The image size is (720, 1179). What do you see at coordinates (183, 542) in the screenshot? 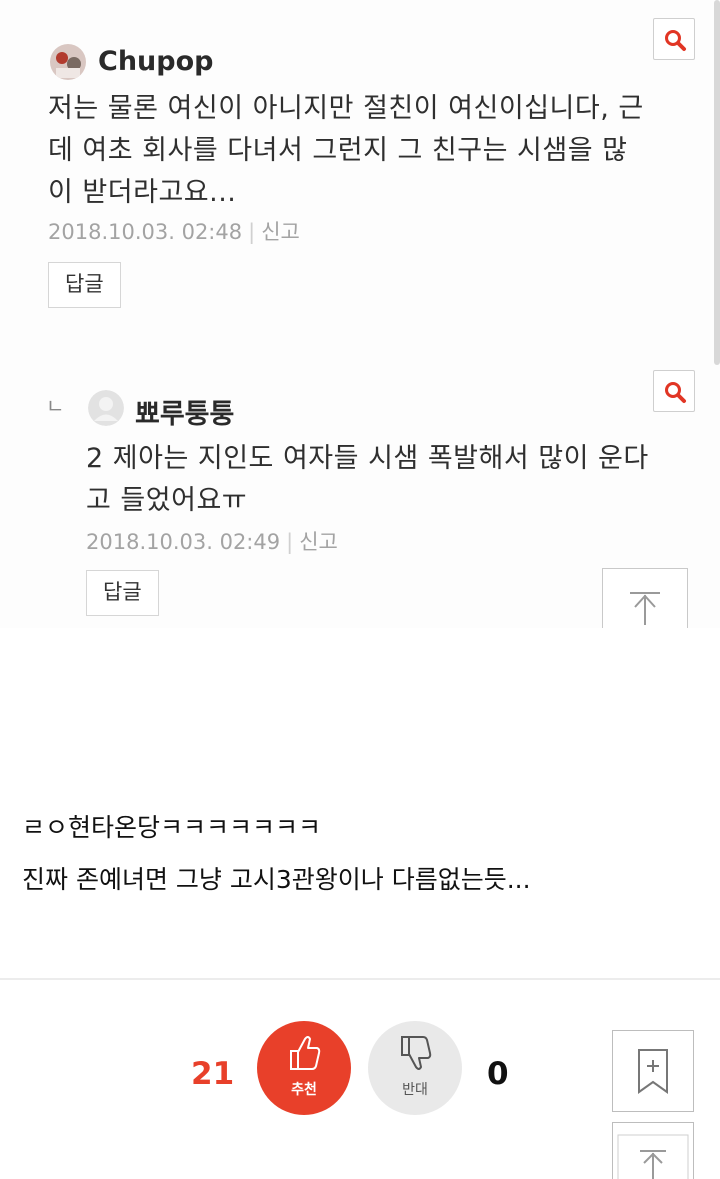
I see `comment-date: 2018.10.03. 02:49` at bounding box center [183, 542].